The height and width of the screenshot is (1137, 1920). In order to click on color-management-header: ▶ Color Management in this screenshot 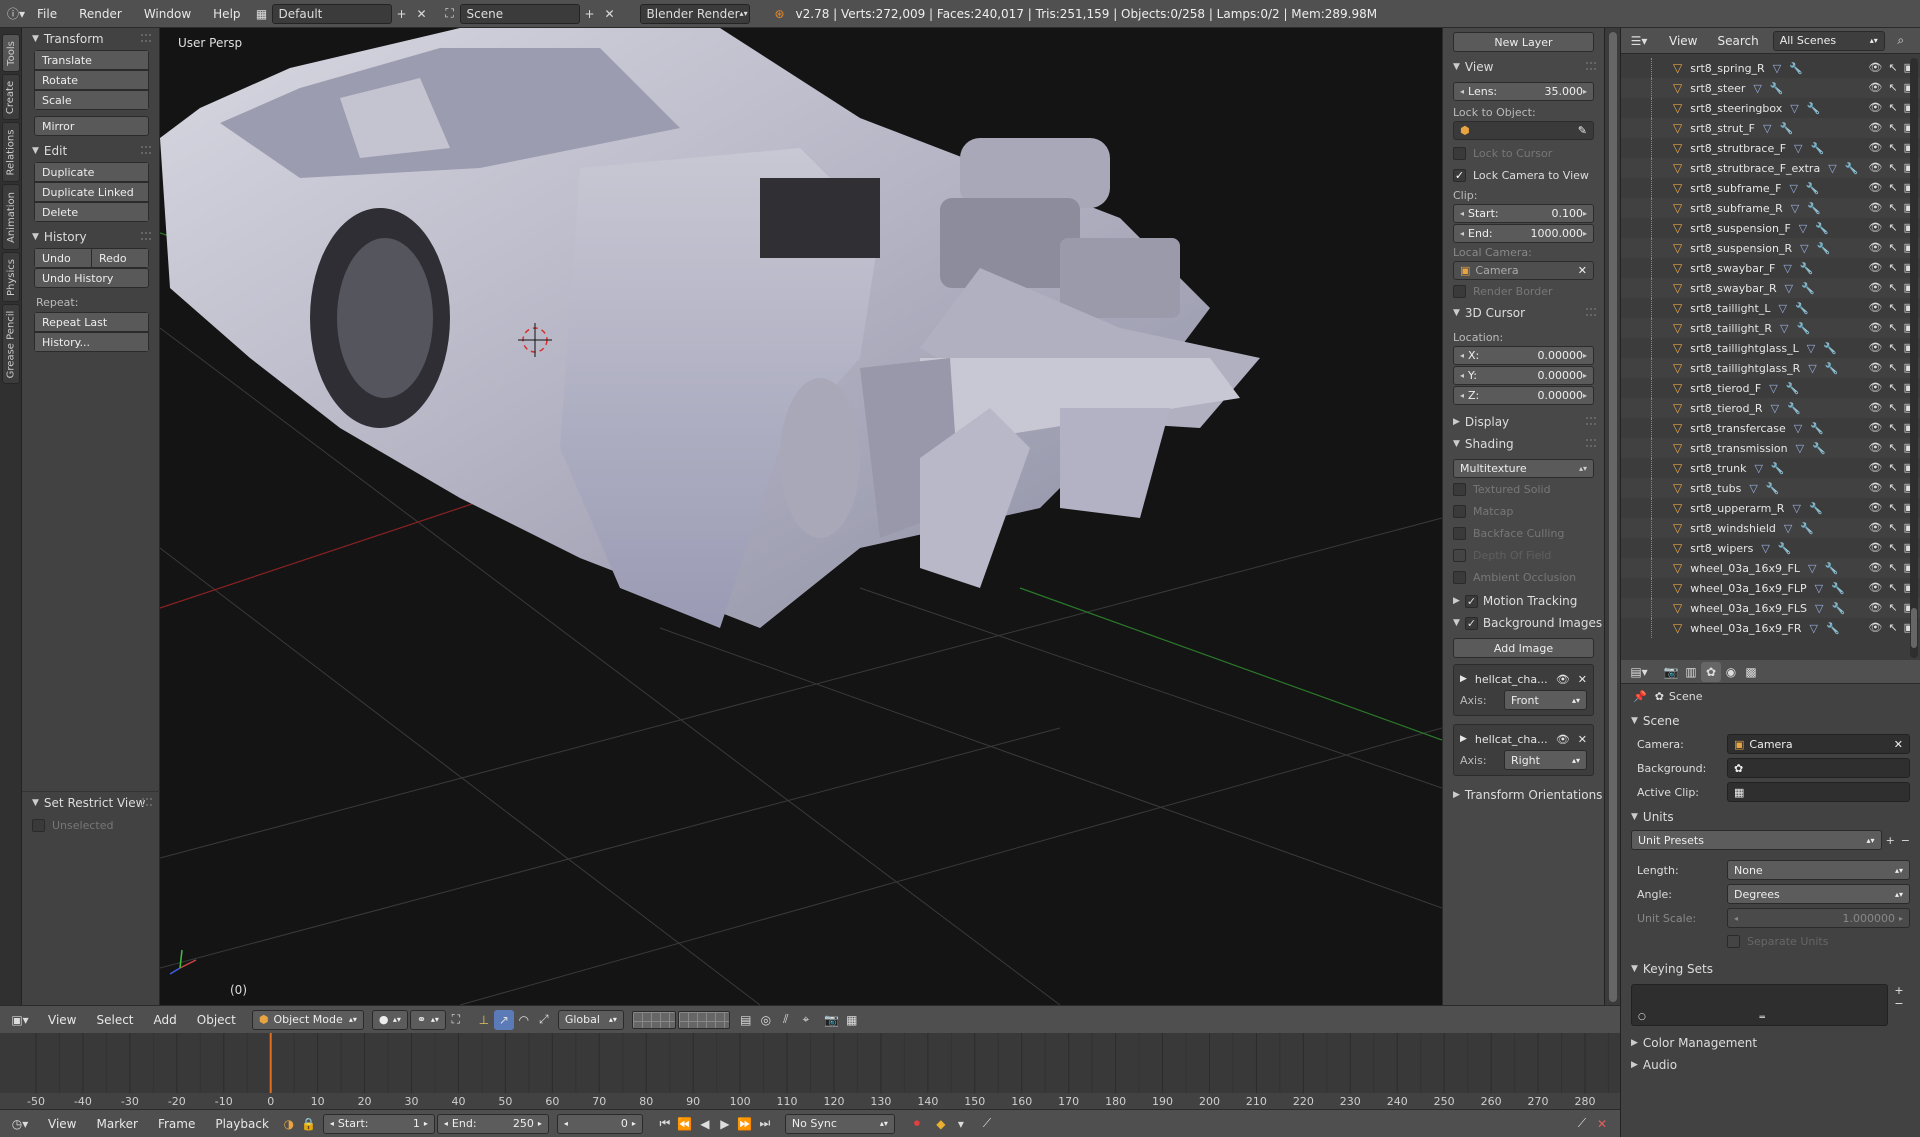, I will do `click(1770, 1043)`.